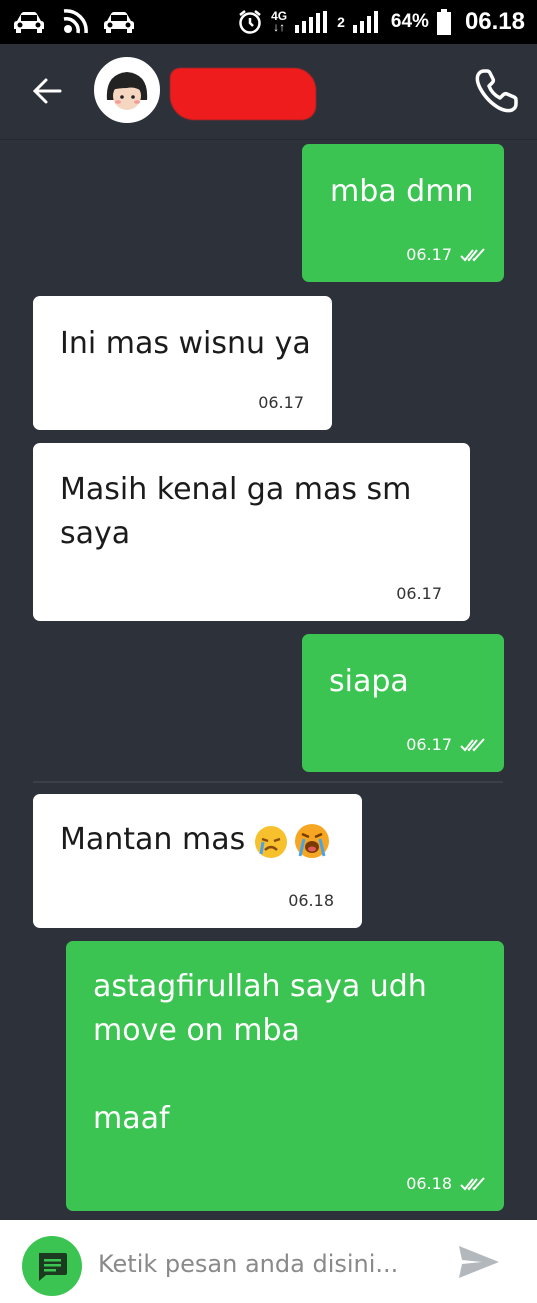  I want to click on phone-icon, so click(497, 91).